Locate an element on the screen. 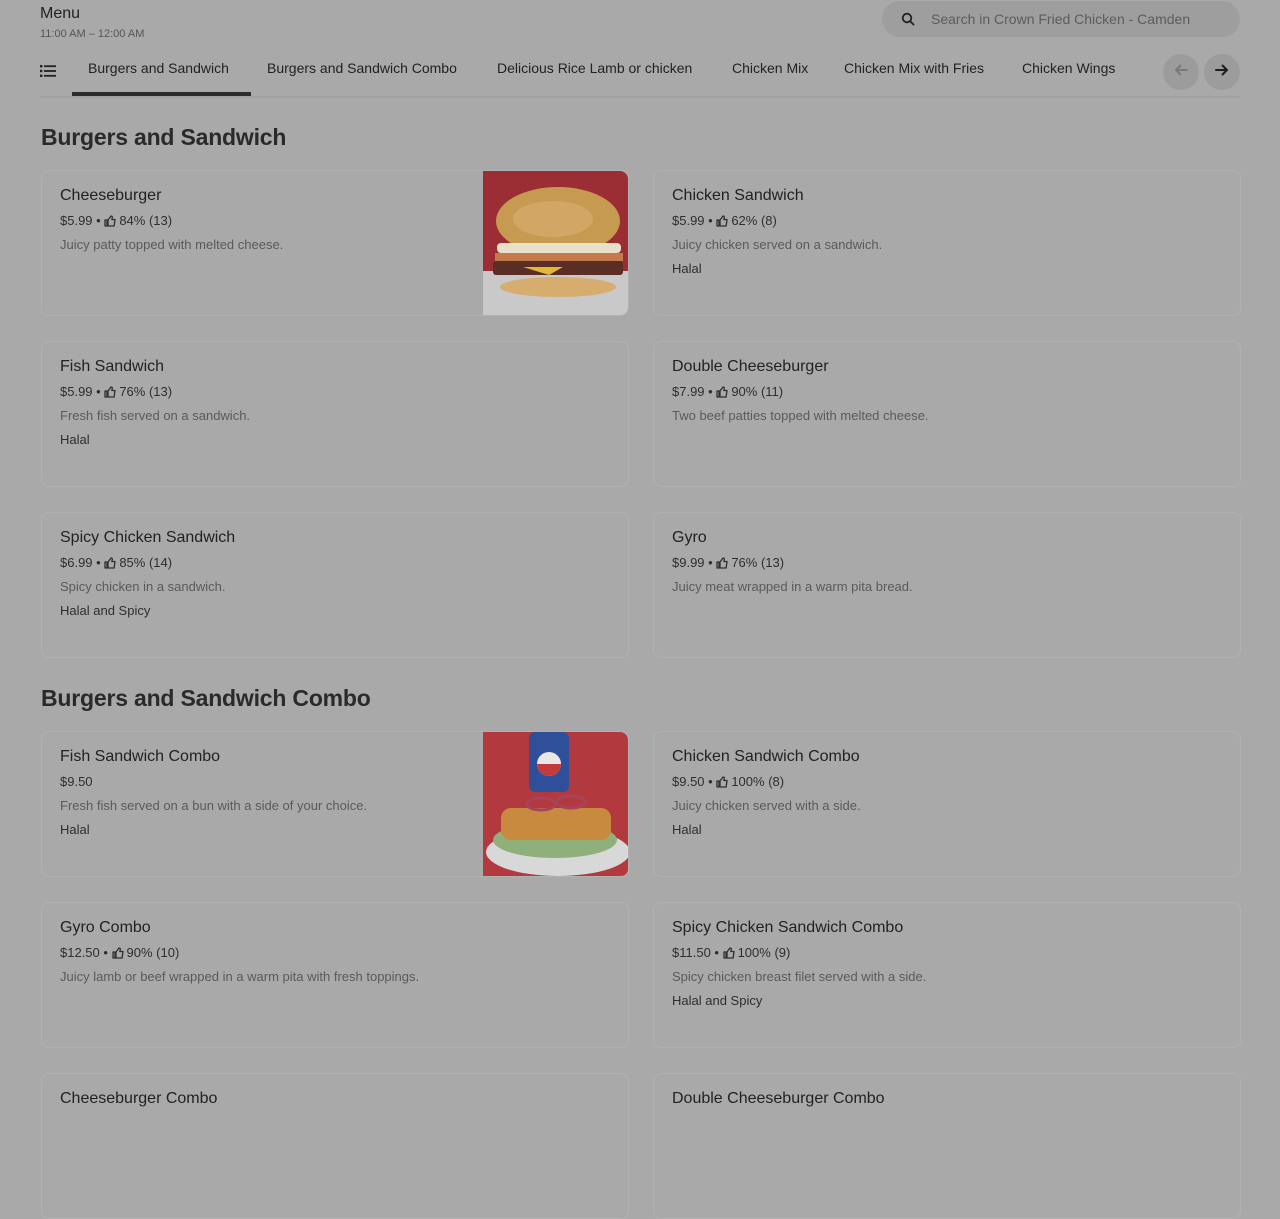 This screenshot has width=1280, height=1219. item-name: Chicken Sandwich Combo is located at coordinates (766, 756).